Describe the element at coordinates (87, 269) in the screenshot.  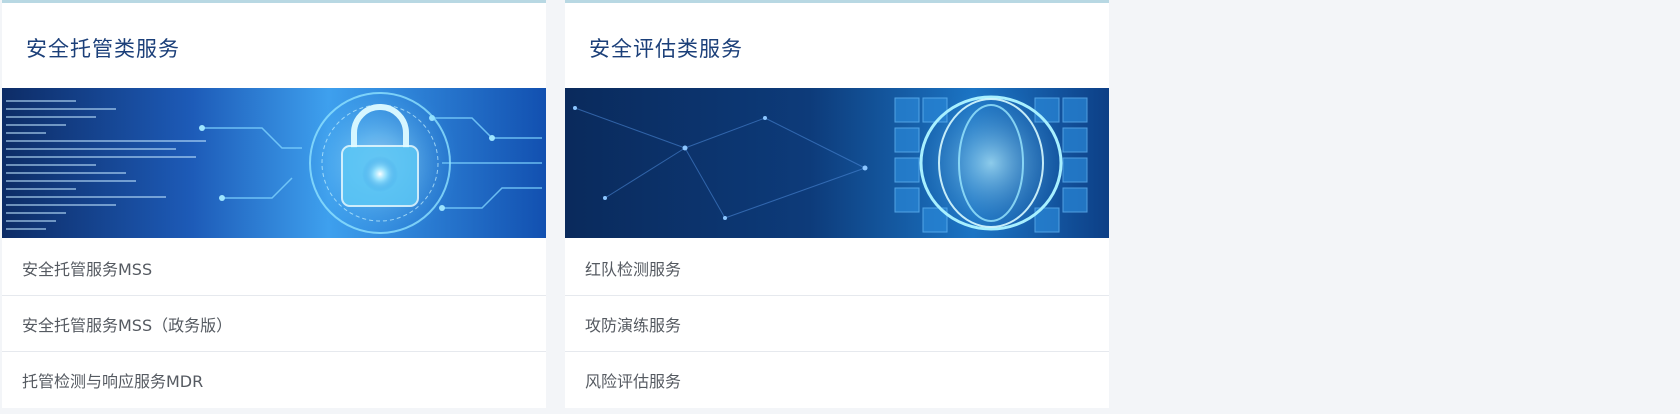
I see `list-item-label: 安全托管服务MSS` at that location.